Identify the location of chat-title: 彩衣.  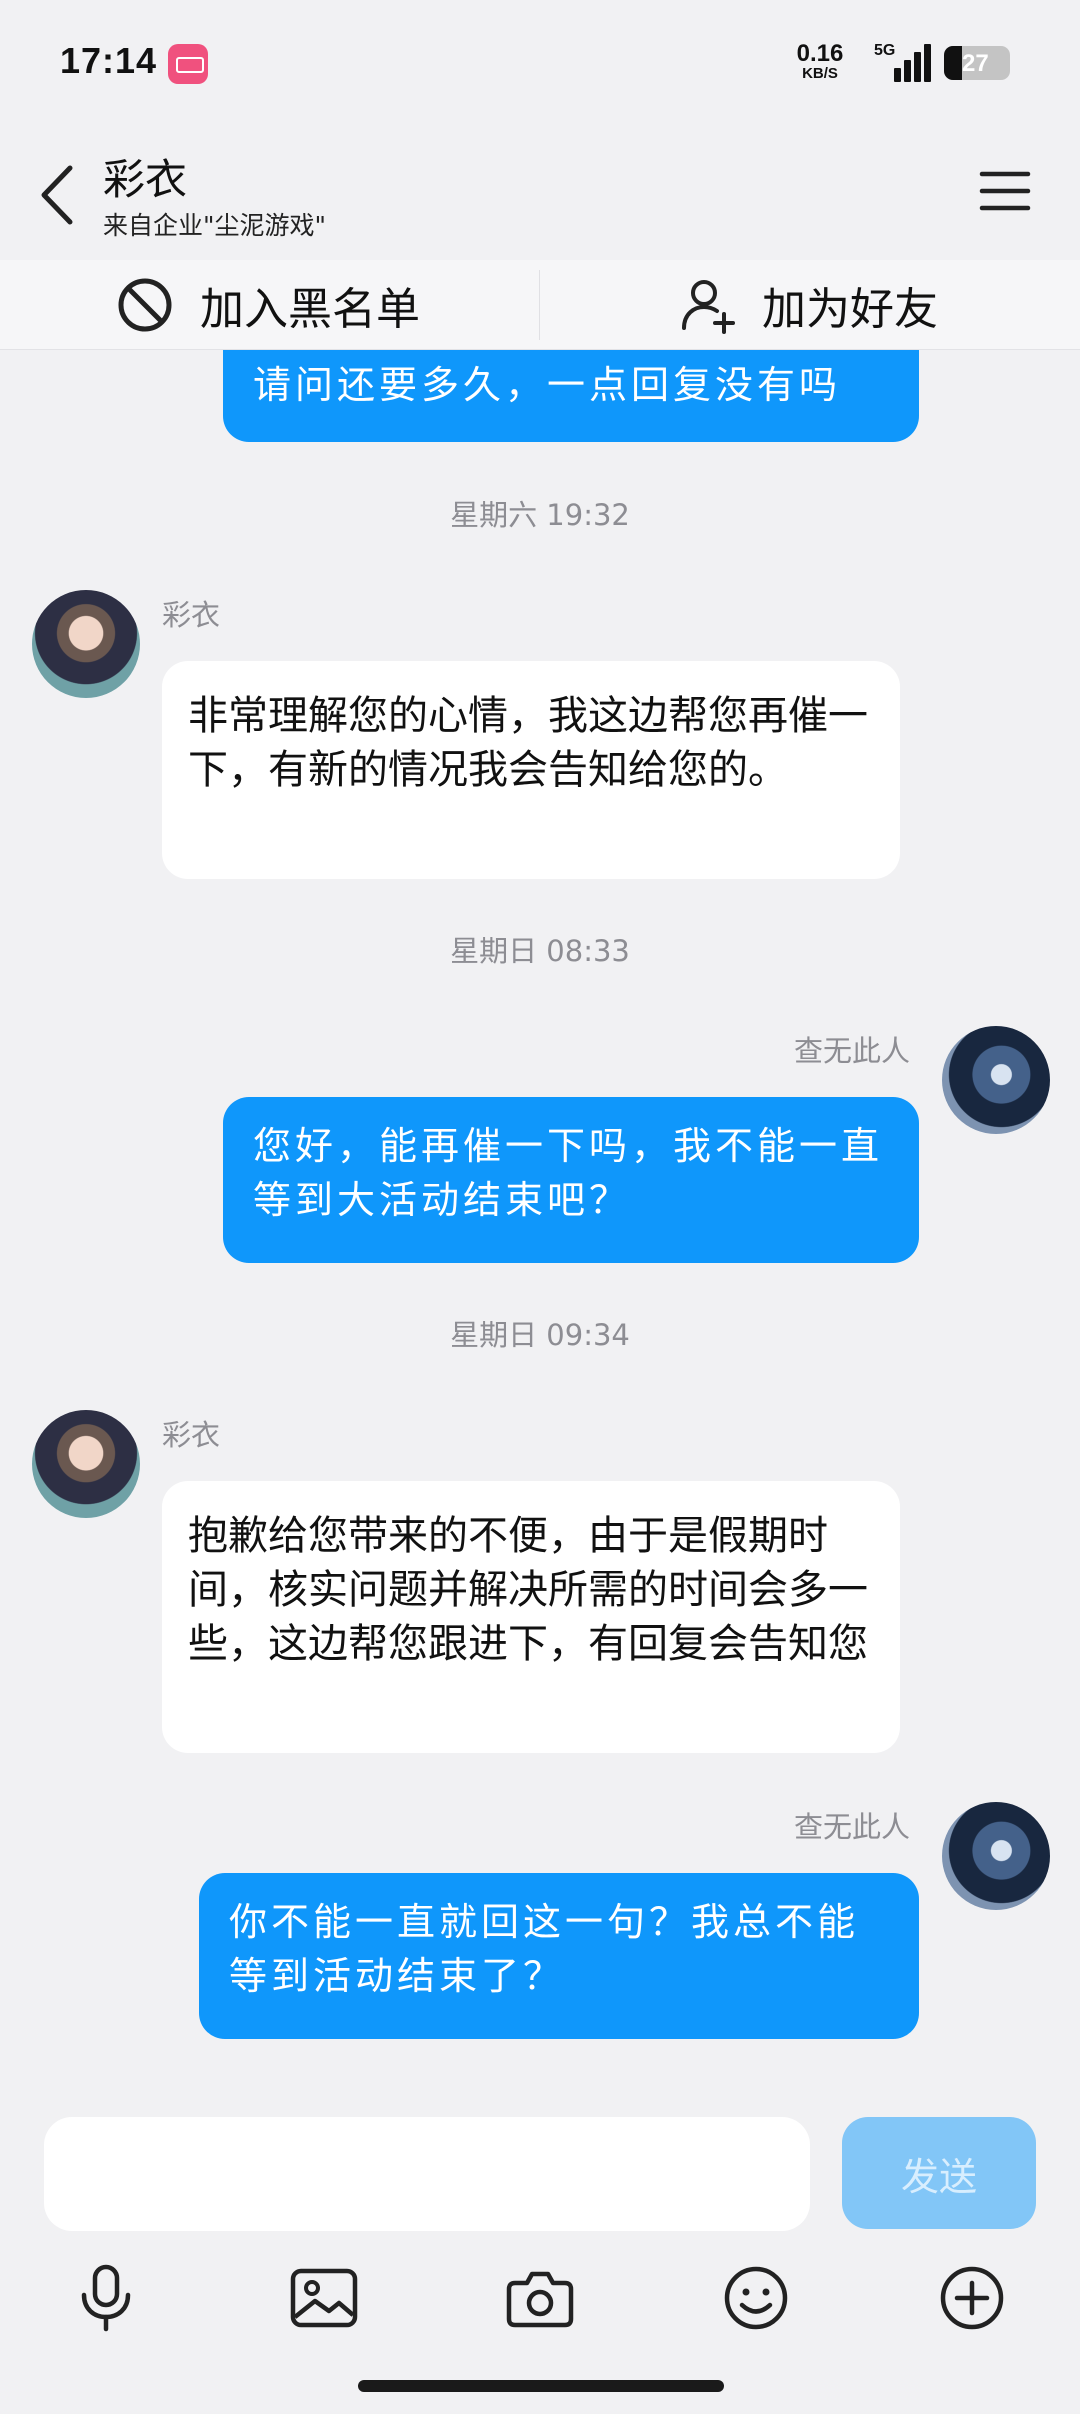
(145, 179).